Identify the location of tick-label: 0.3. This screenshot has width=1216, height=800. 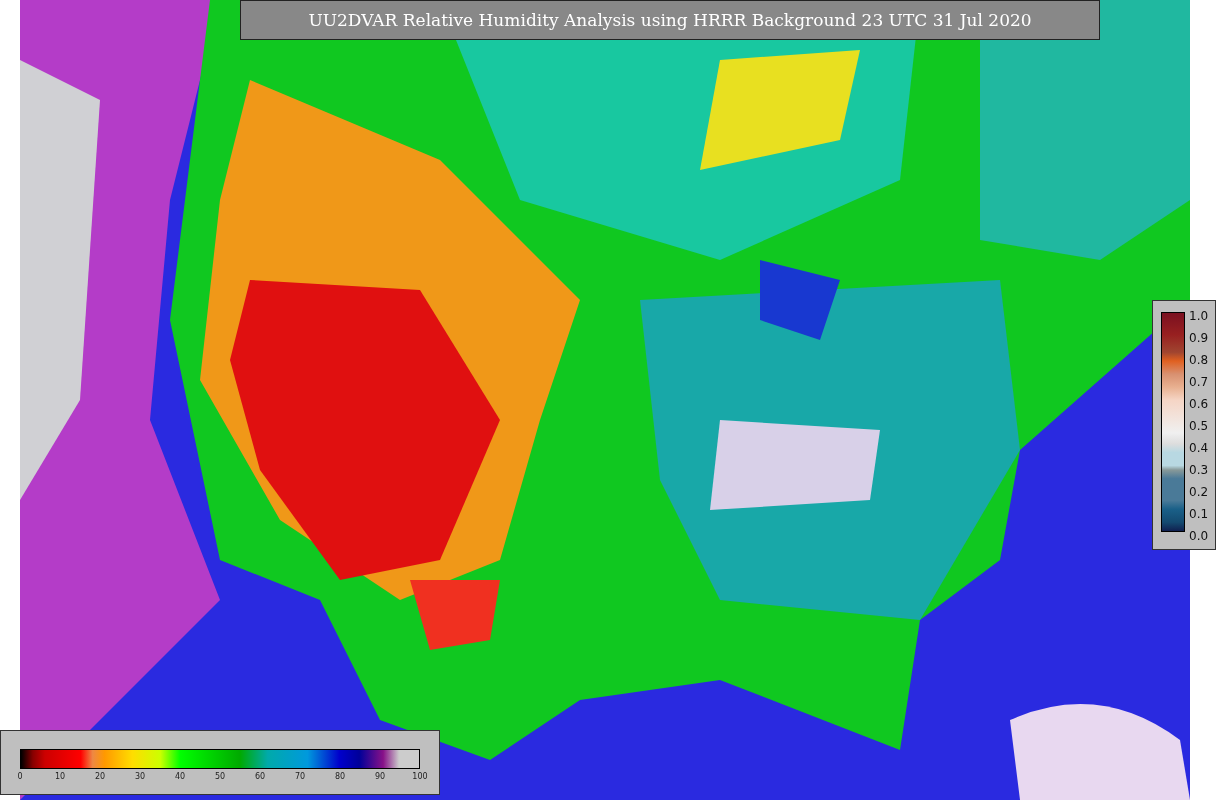
(1199, 470).